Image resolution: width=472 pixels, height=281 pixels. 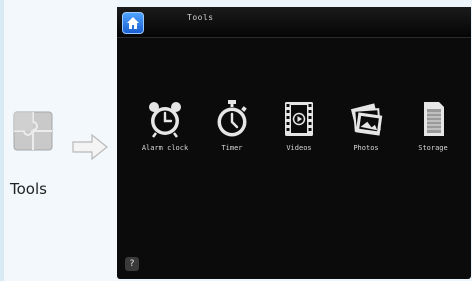 I want to click on storage-icon, so click(x=434, y=119).